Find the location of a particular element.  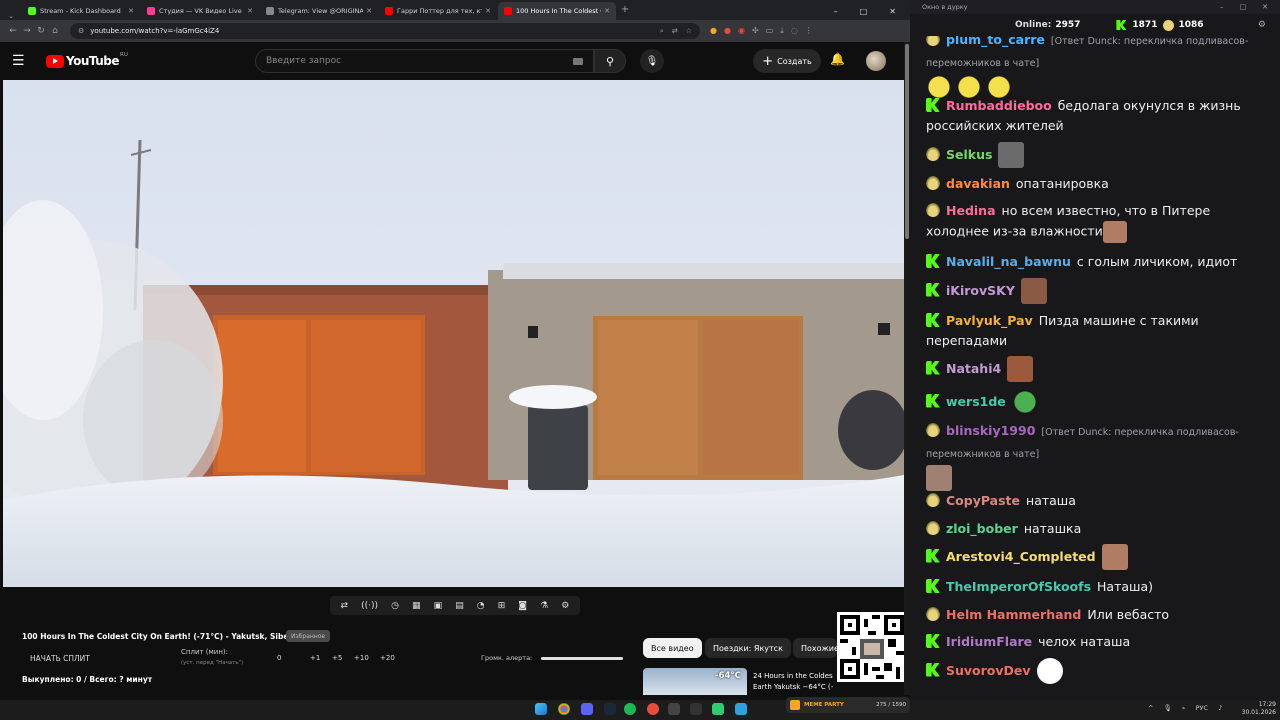

site-info-icon: ⚙ is located at coordinates (81, 31).